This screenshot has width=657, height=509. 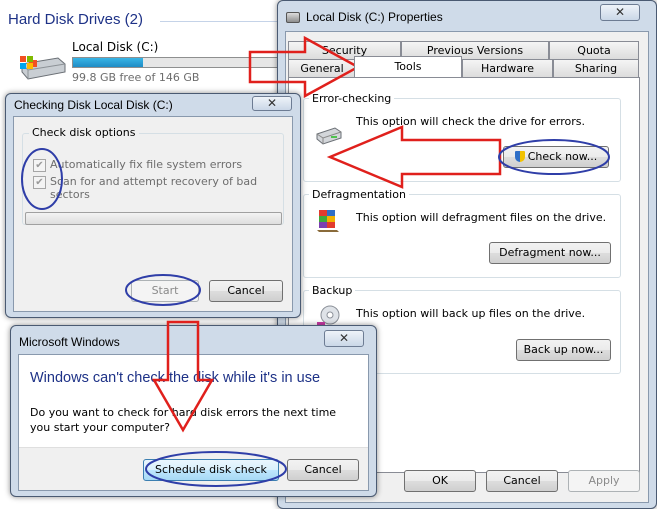 What do you see at coordinates (42, 179) in the screenshot?
I see `highlight-ellipse-checkboxes` at bounding box center [42, 179].